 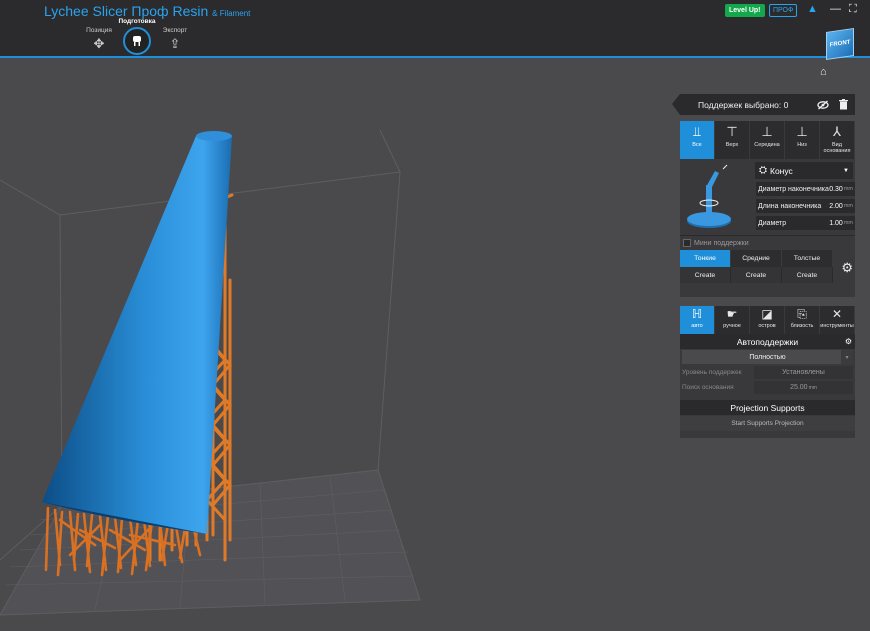 What do you see at coordinates (697, 314) in the screenshot?
I see `auto-supports-icon: ℍ` at bounding box center [697, 314].